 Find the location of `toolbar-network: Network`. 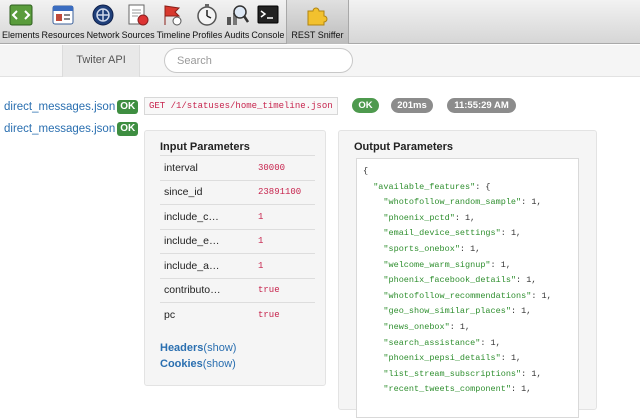

toolbar-network: Network is located at coordinates (103, 22).